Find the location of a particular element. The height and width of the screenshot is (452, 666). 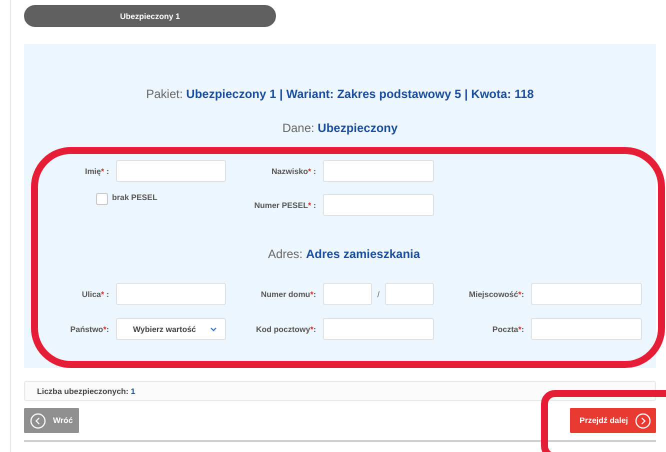

chevron-down-icon is located at coordinates (213, 329).